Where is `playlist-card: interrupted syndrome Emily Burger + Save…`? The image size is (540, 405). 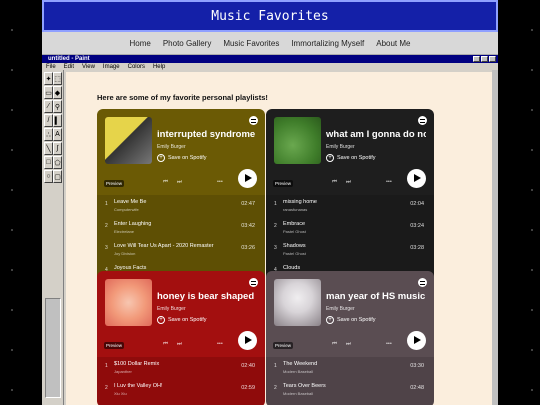
playlist-card: interrupted syndrome Emily Burger + Save… is located at coordinates (181, 197).